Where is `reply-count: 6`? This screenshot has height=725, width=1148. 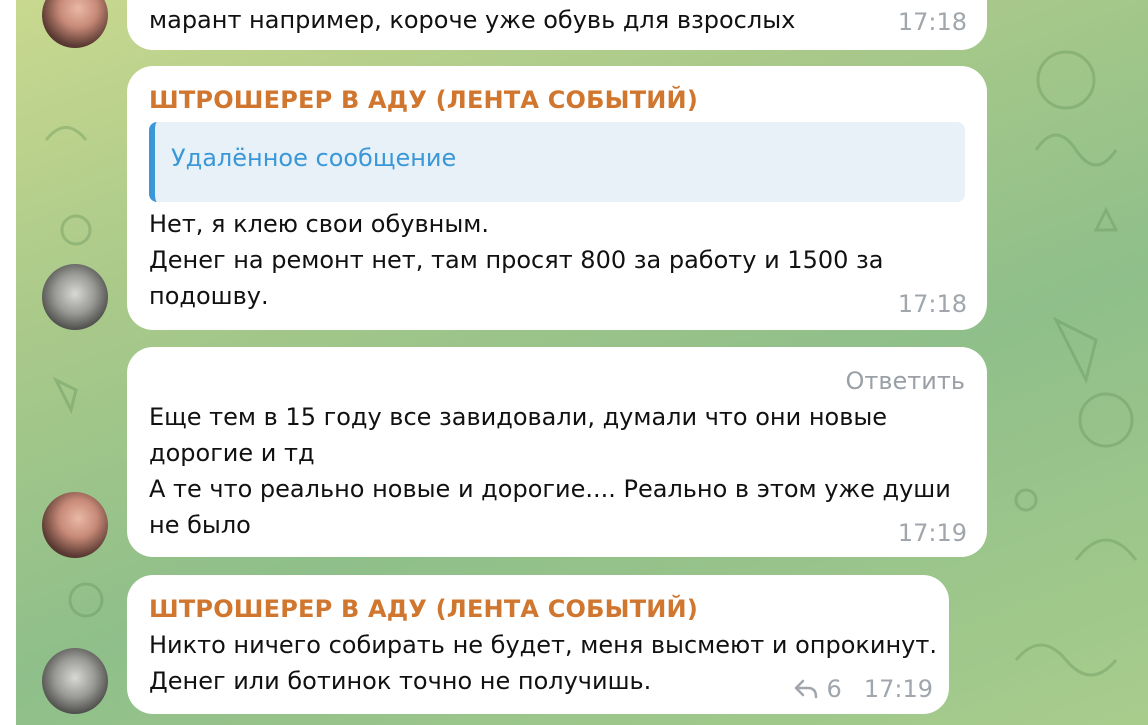 reply-count: 6 is located at coordinates (834, 689).